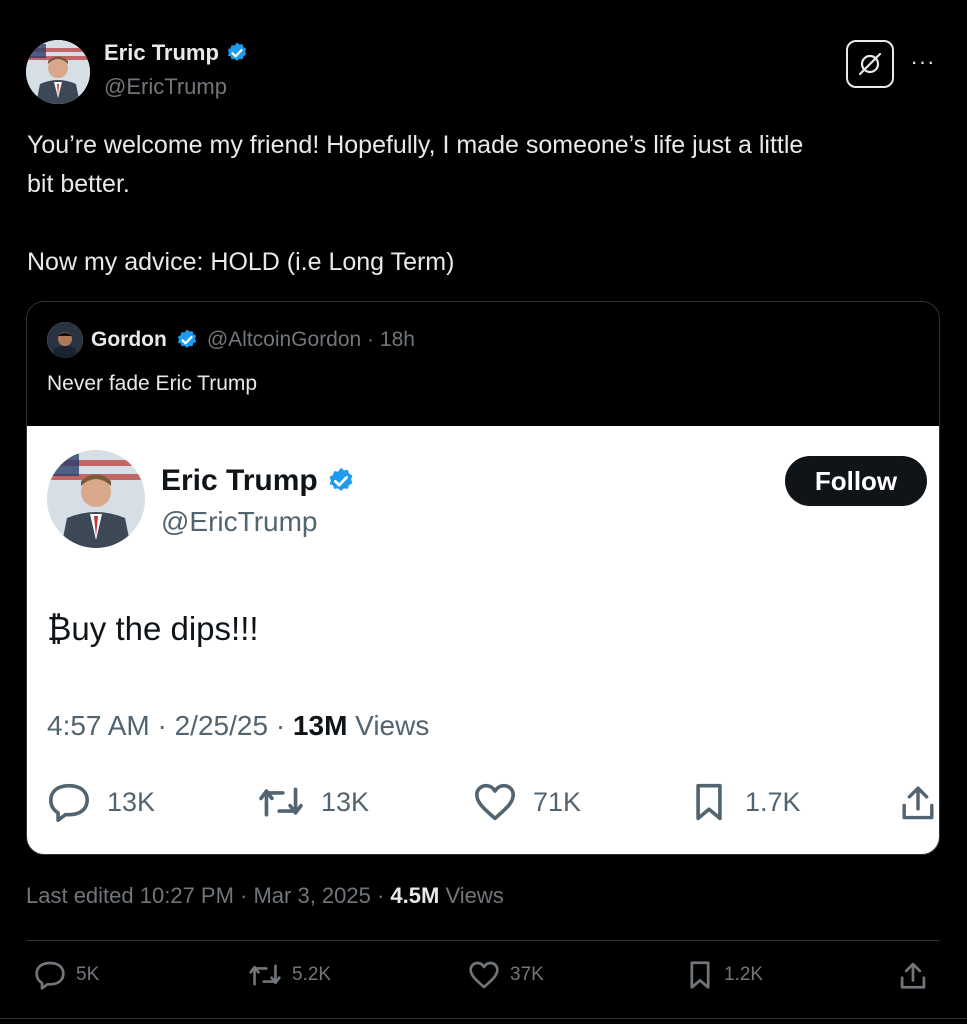 The height and width of the screenshot is (1024, 967). I want to click on quote-handle-time: @AltcoinGordon · 18h, so click(311, 340).